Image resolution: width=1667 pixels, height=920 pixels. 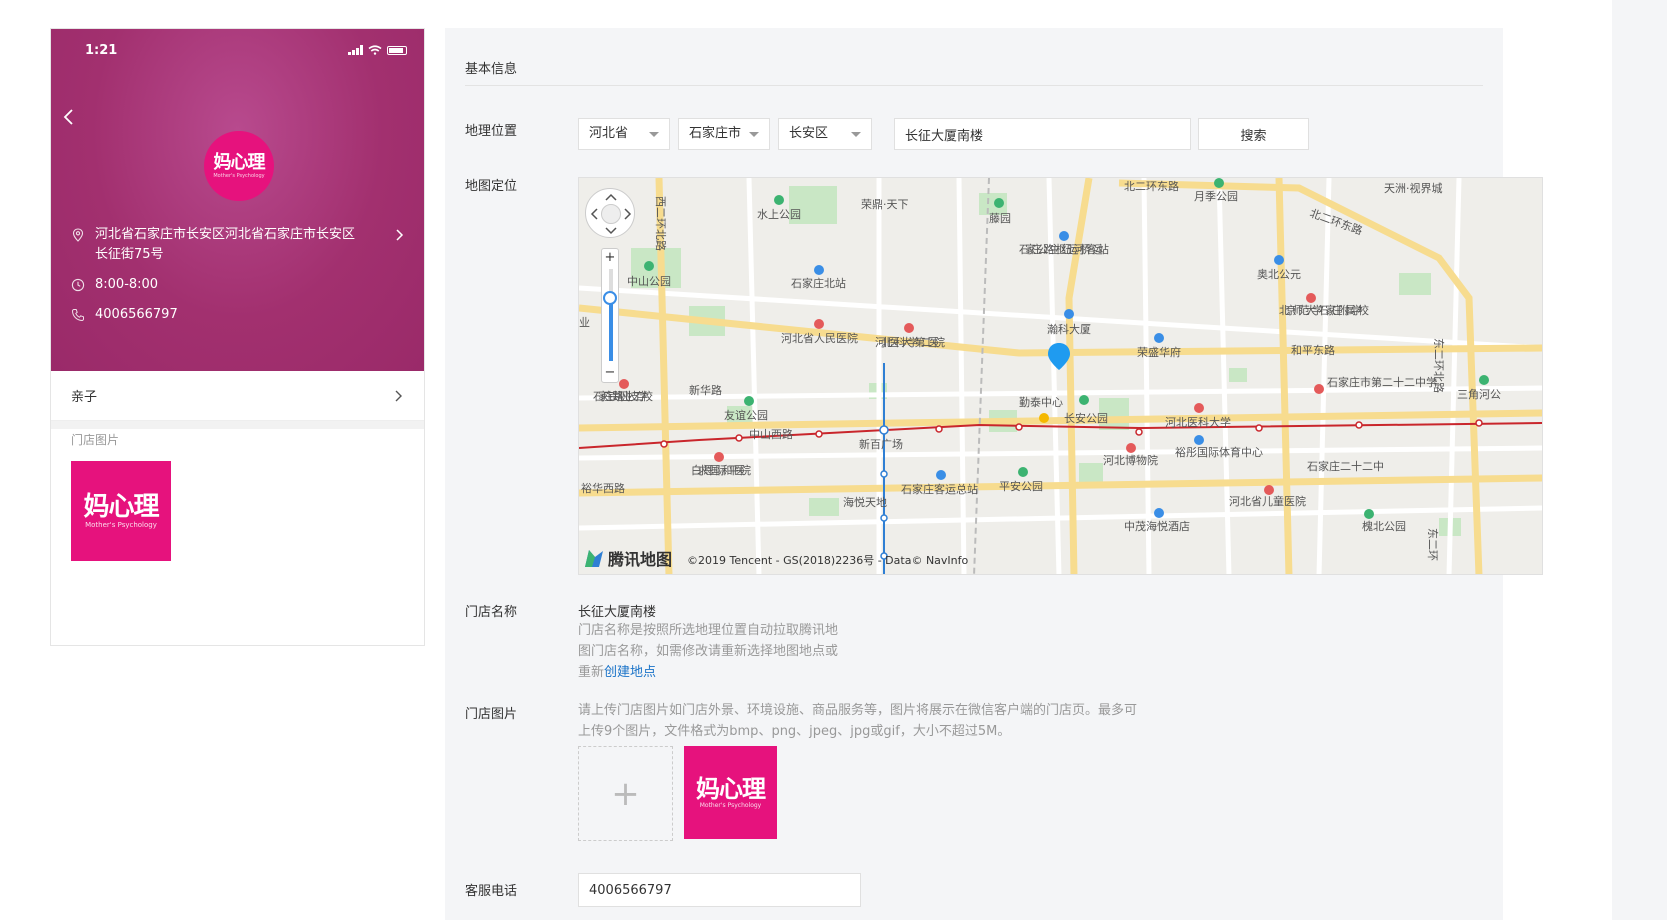 I want to click on section-divider, so click(x=974, y=85).